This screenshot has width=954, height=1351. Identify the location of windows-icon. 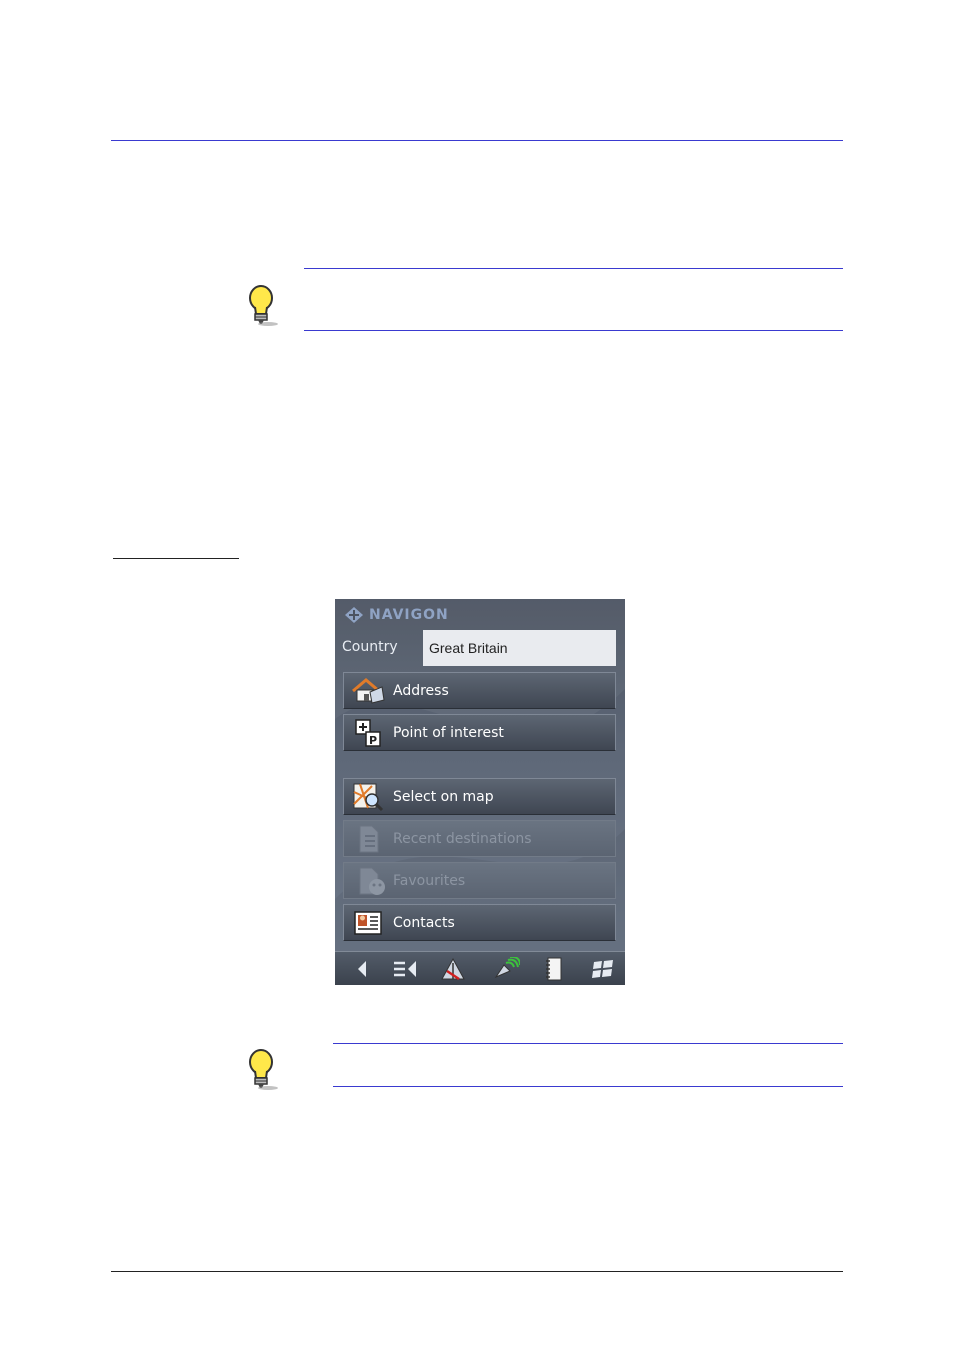
(603, 969).